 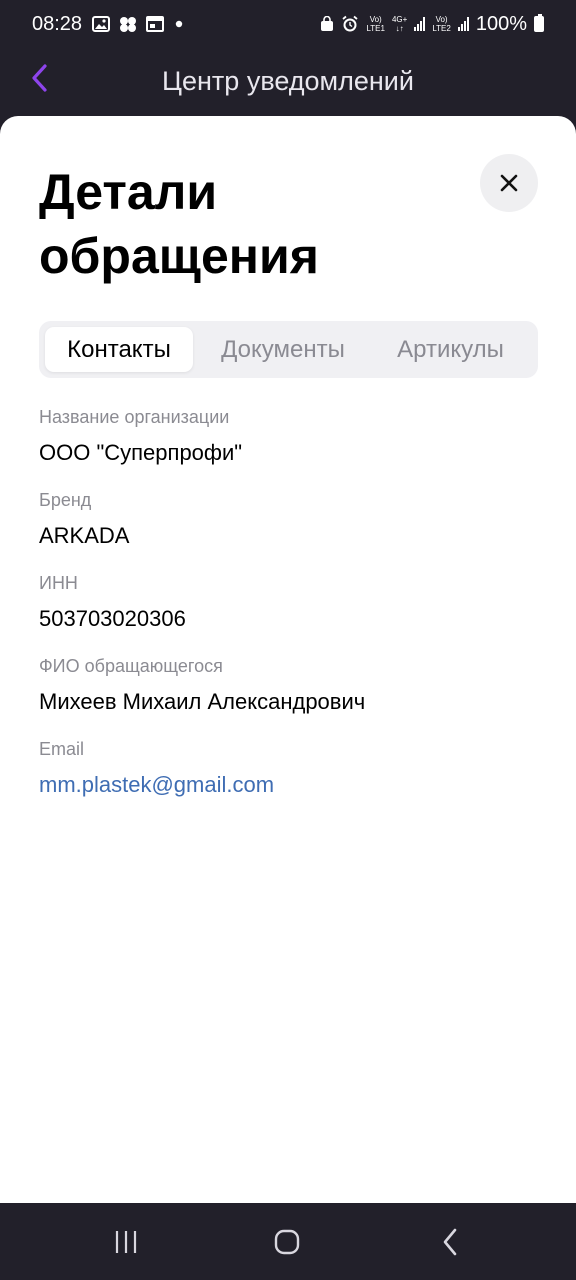 I want to click on header-title: Центр уведомлений, so click(x=288, y=80).